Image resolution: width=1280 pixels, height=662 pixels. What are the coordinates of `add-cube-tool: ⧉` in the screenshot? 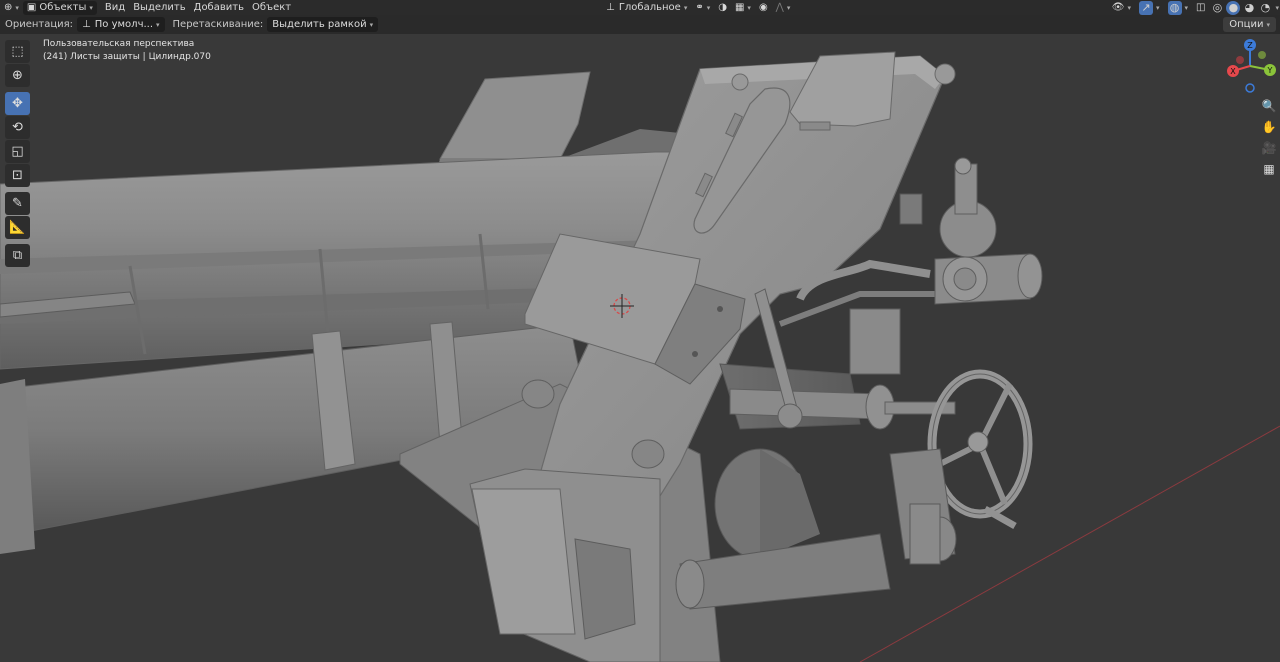 It's located at (17, 255).